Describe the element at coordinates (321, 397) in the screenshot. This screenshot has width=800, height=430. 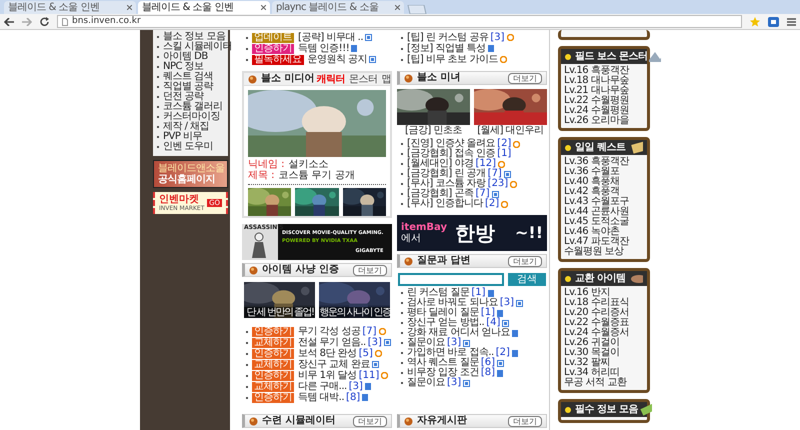
I see `post-link: 득템 대박..` at that location.